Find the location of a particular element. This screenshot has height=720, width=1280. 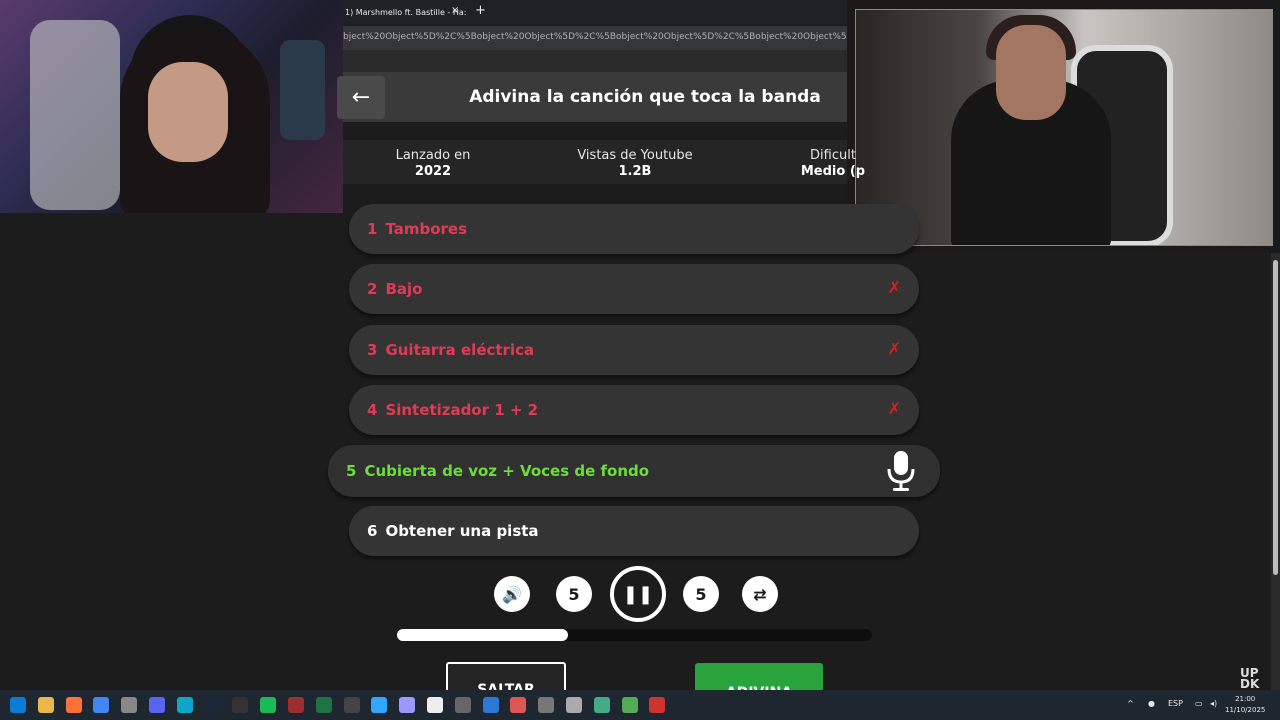

playback-progress is located at coordinates (634, 635).